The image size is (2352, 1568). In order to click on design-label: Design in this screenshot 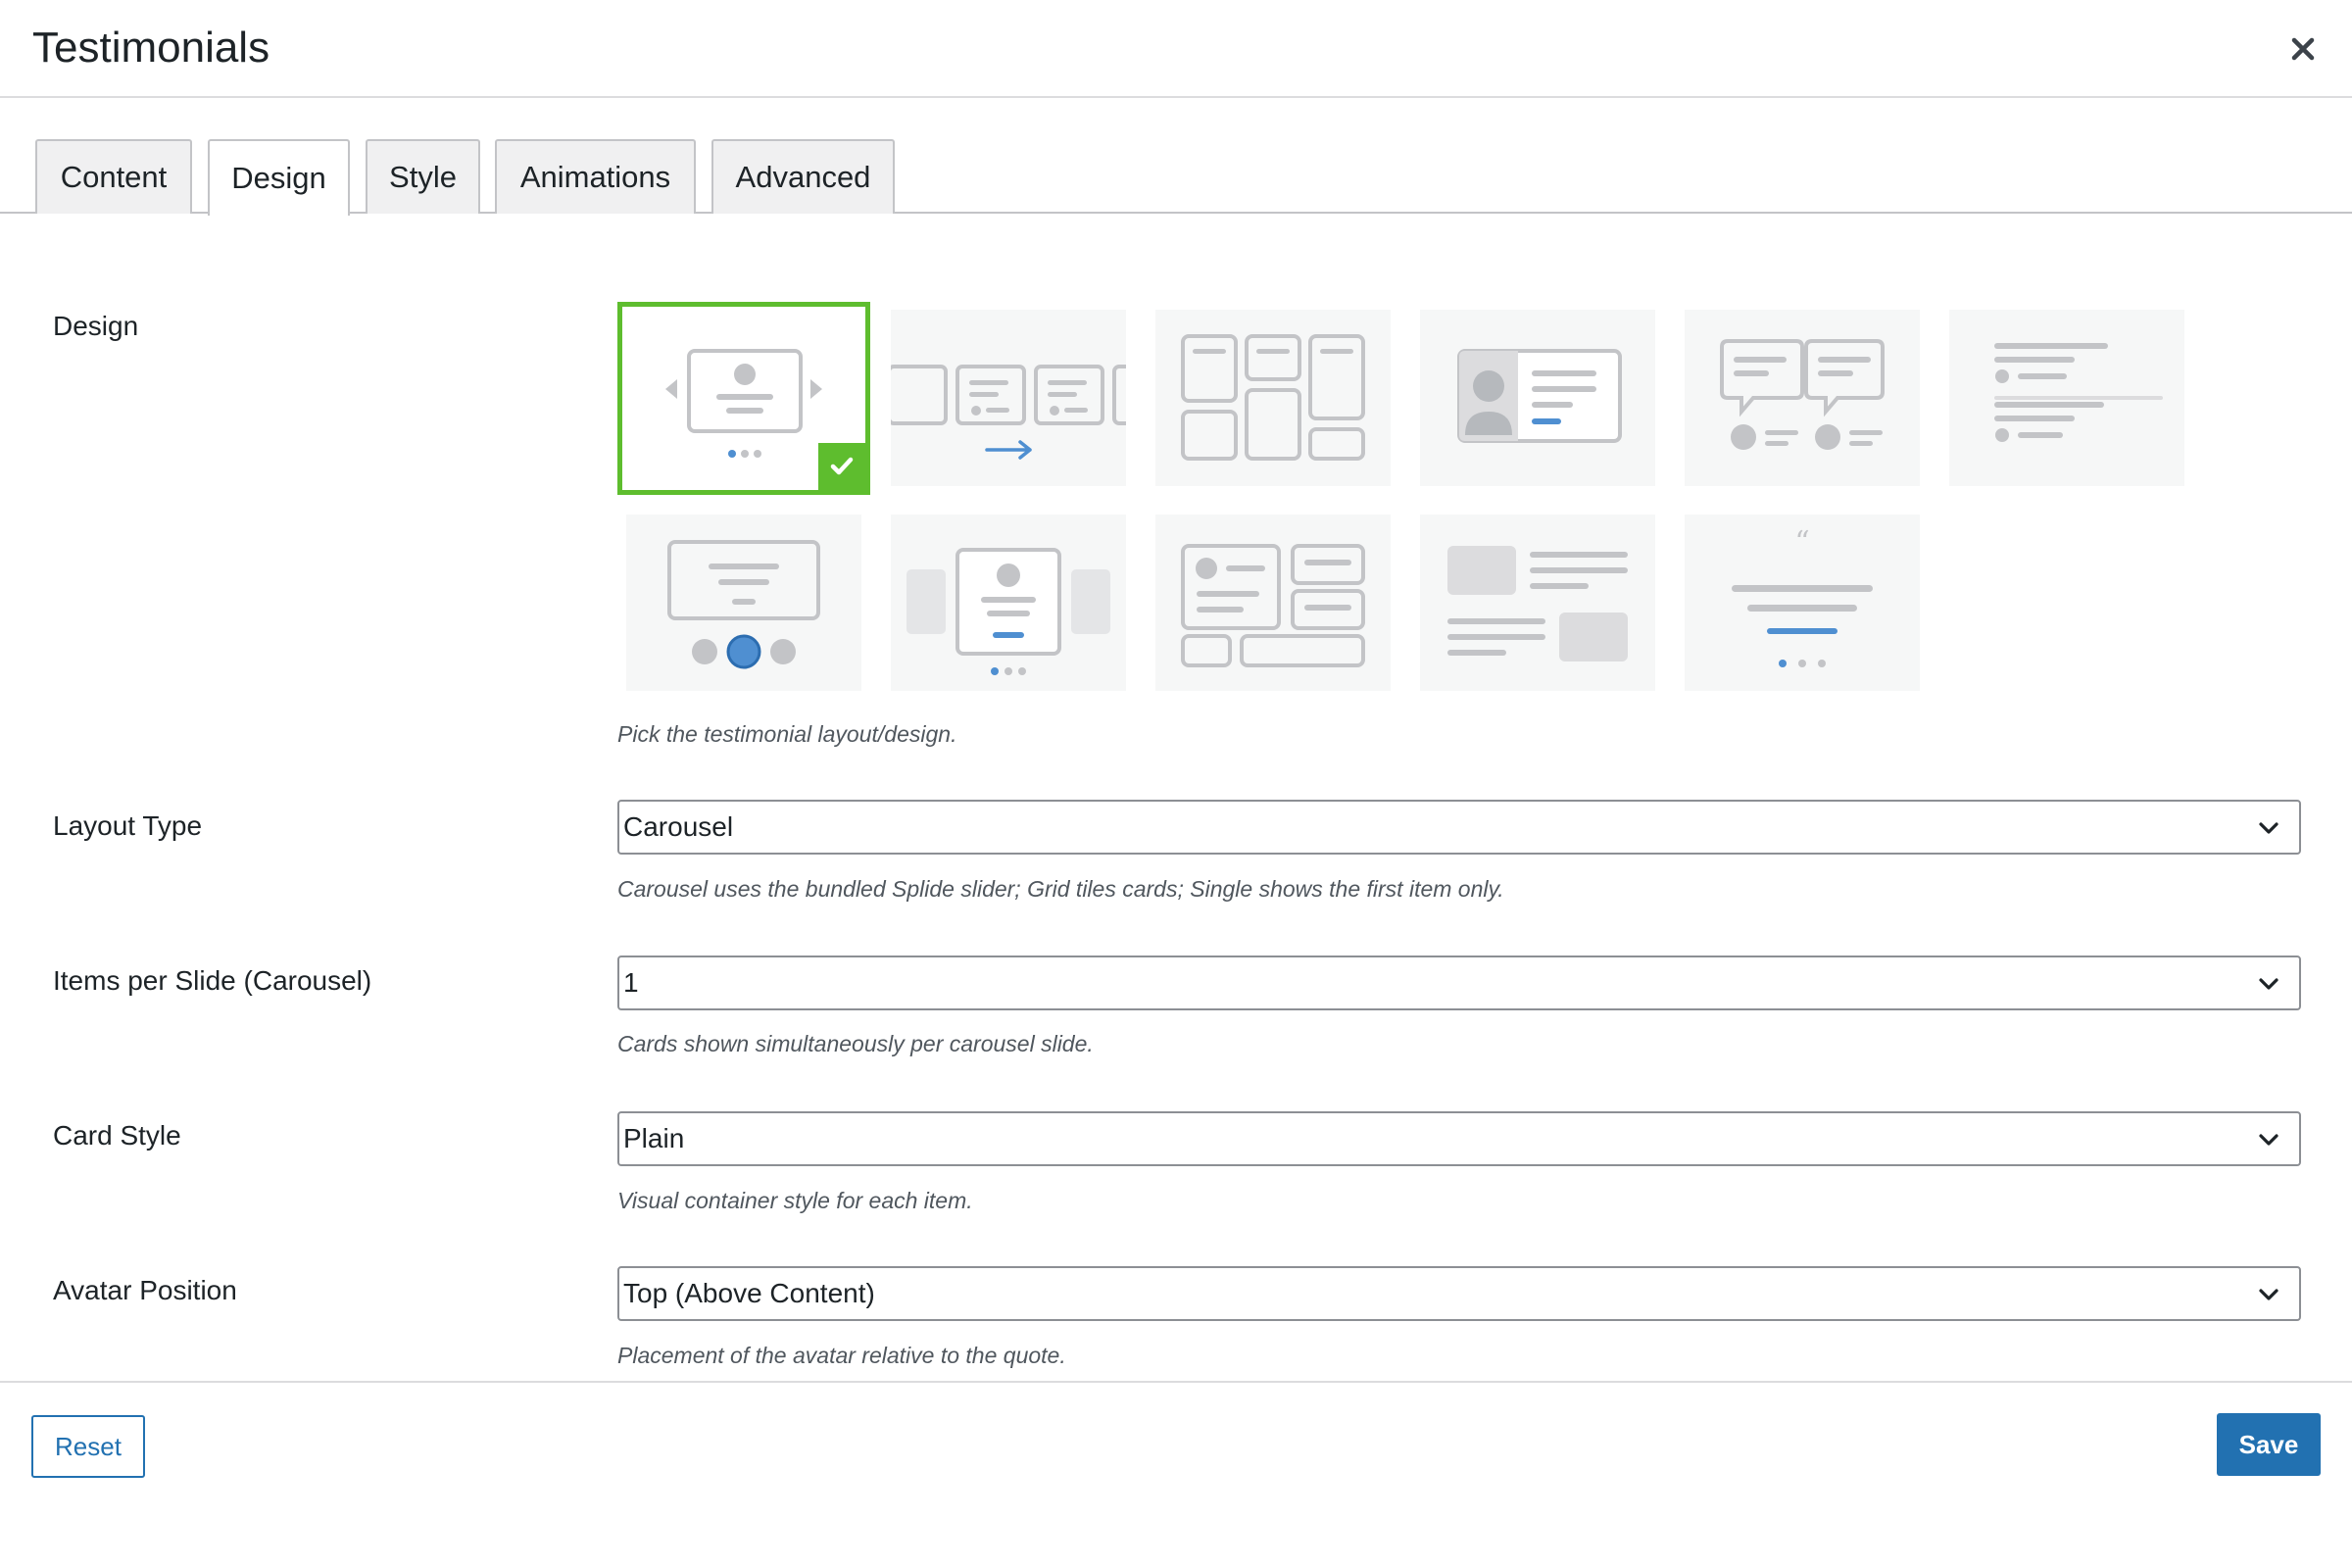, I will do `click(96, 326)`.